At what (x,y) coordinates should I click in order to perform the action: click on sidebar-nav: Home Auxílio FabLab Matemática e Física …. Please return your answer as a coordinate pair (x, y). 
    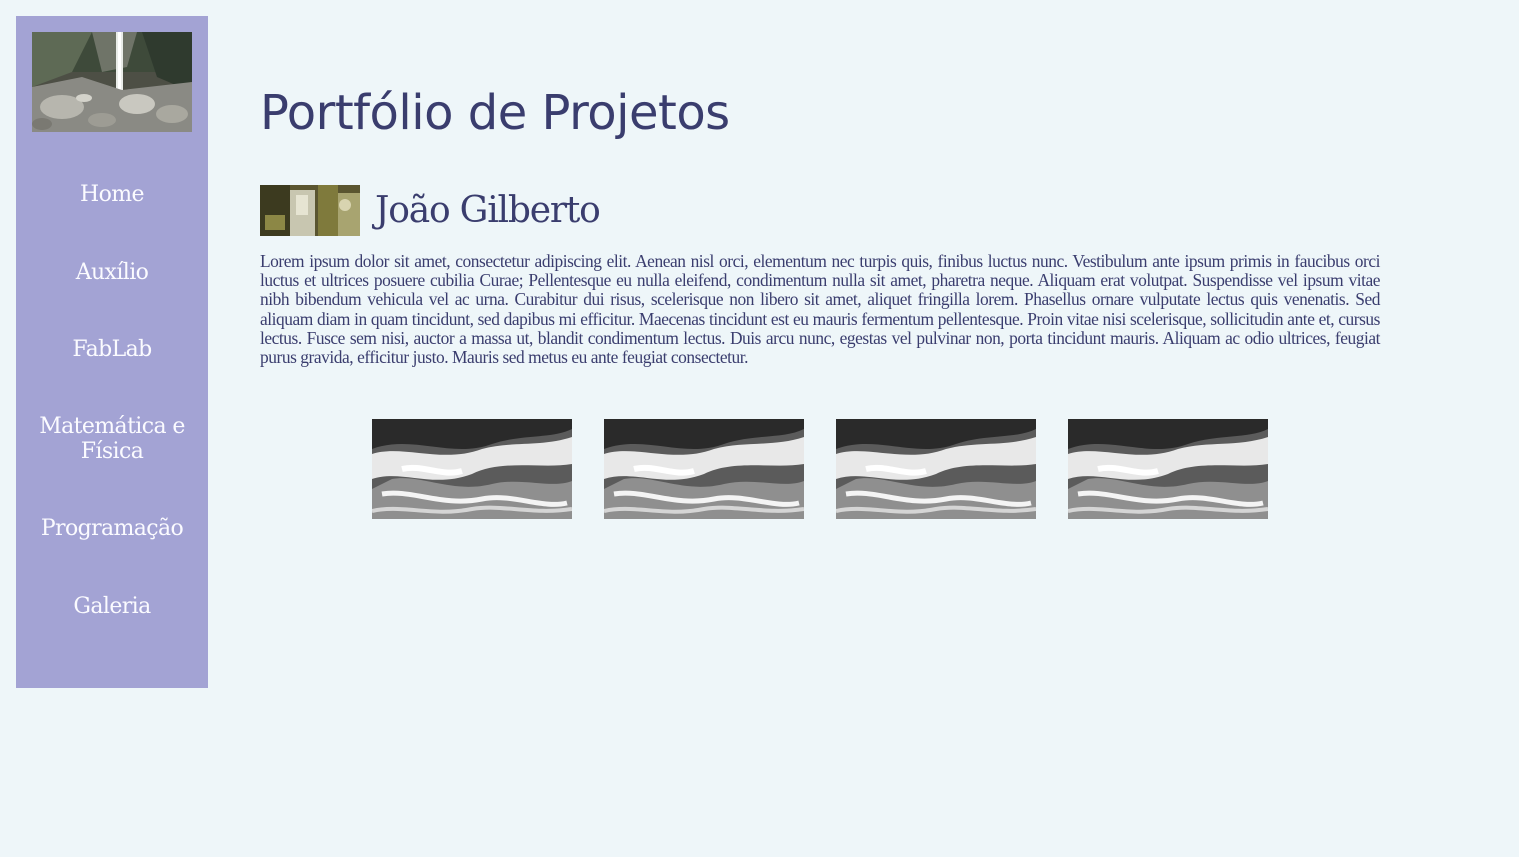
    Looking at the image, I should click on (112, 392).